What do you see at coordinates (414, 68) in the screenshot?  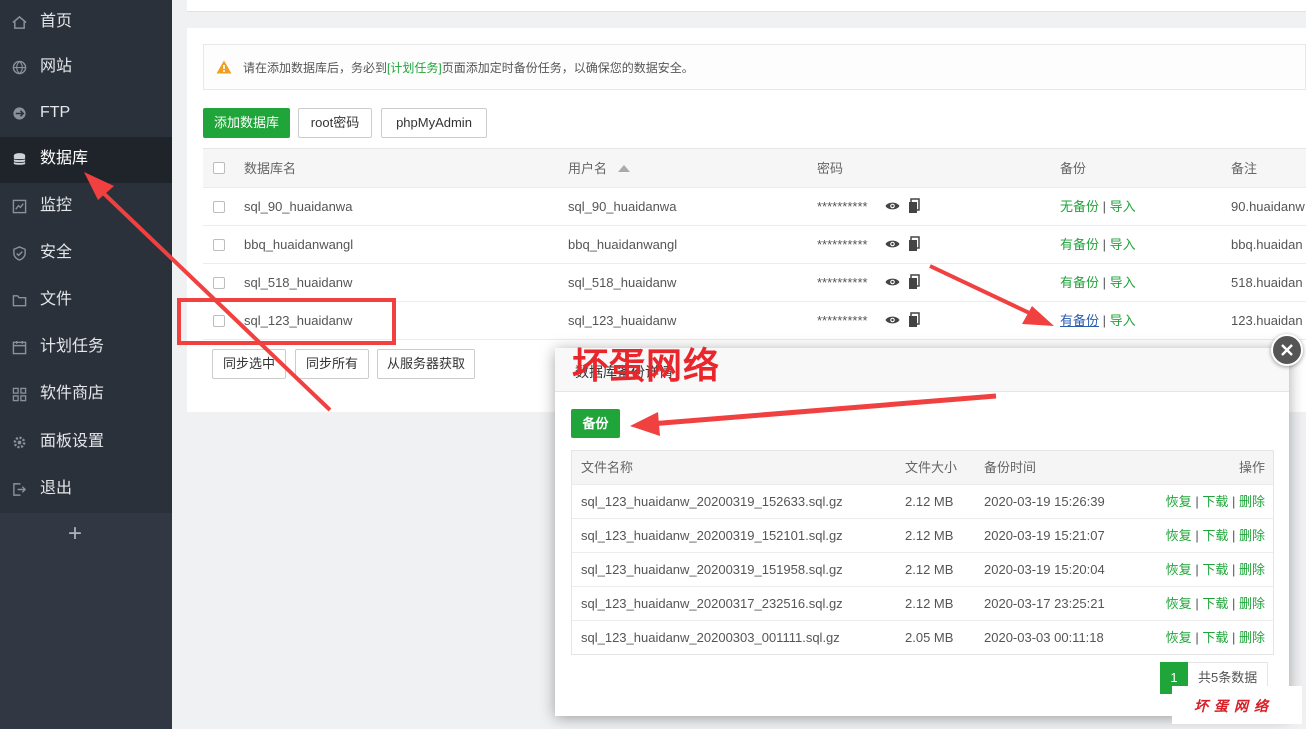 I see `cron-link: [计划任务]` at bounding box center [414, 68].